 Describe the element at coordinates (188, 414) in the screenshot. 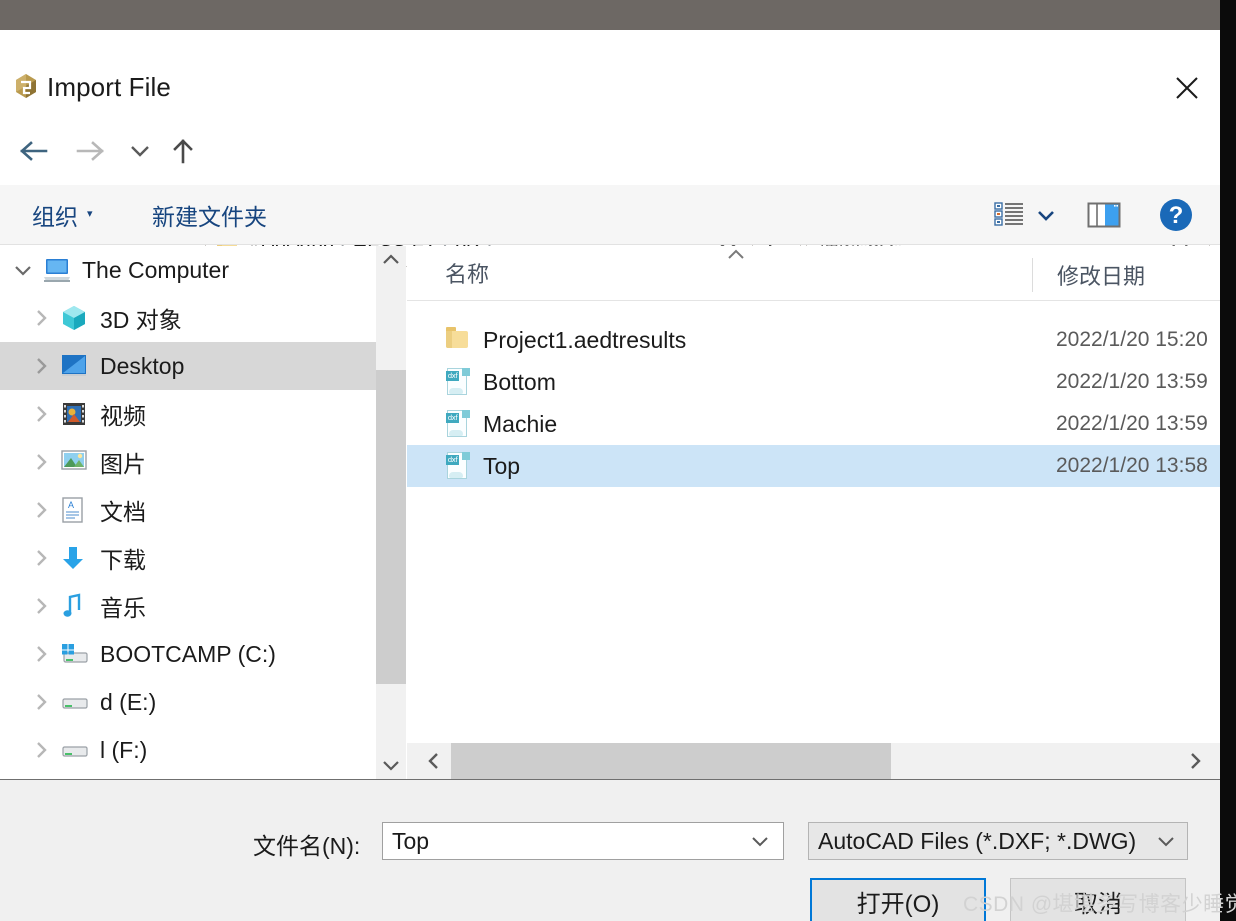

I see `sidebar-item-videos: 视频` at that location.